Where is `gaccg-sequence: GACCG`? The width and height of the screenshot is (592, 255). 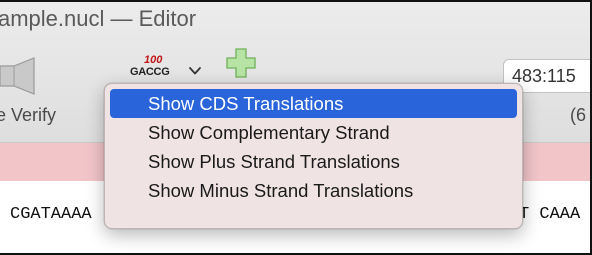
gaccg-sequence: GACCG is located at coordinates (150, 72).